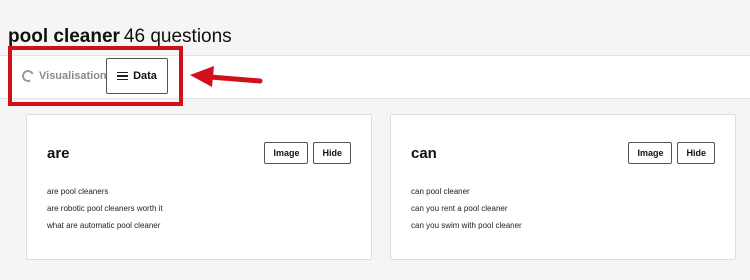 The height and width of the screenshot is (280, 750). I want to click on question-count: 46 questions, so click(177, 36).